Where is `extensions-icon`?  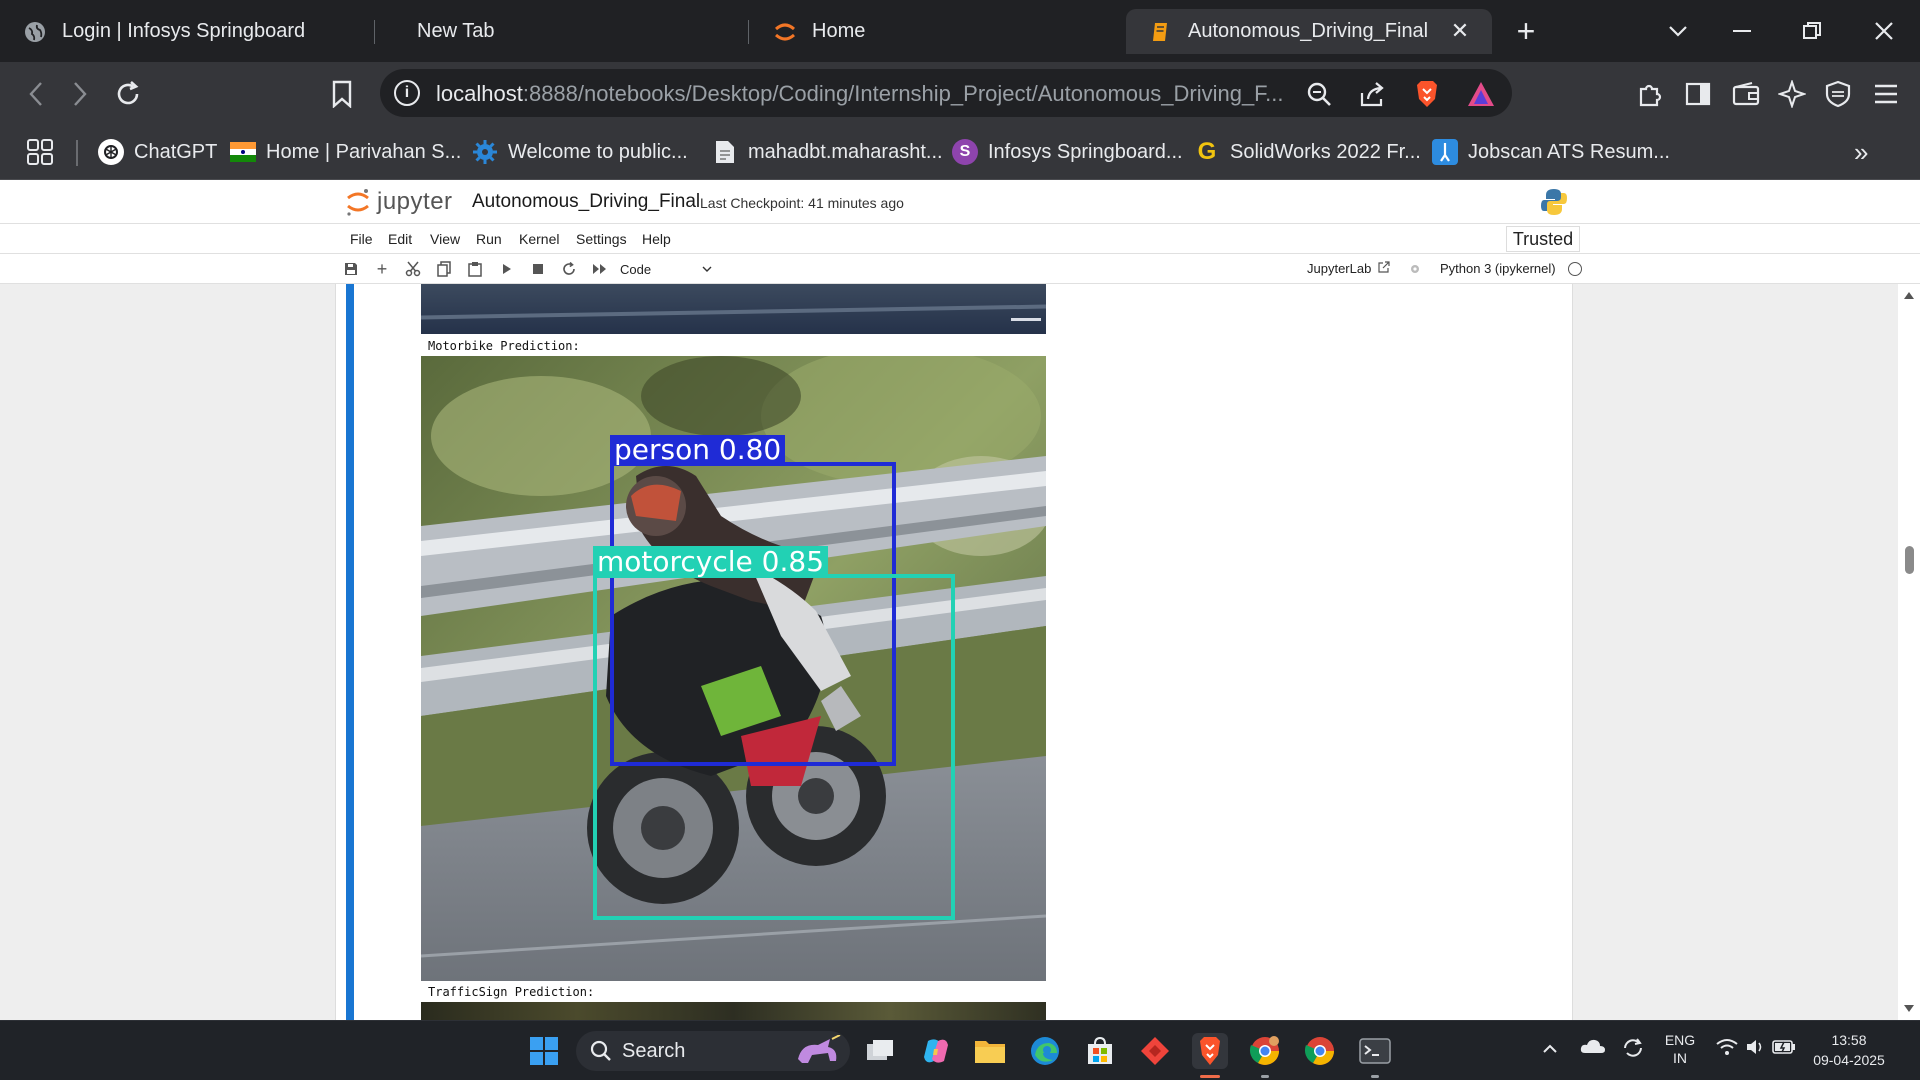
extensions-icon is located at coordinates (1650, 94).